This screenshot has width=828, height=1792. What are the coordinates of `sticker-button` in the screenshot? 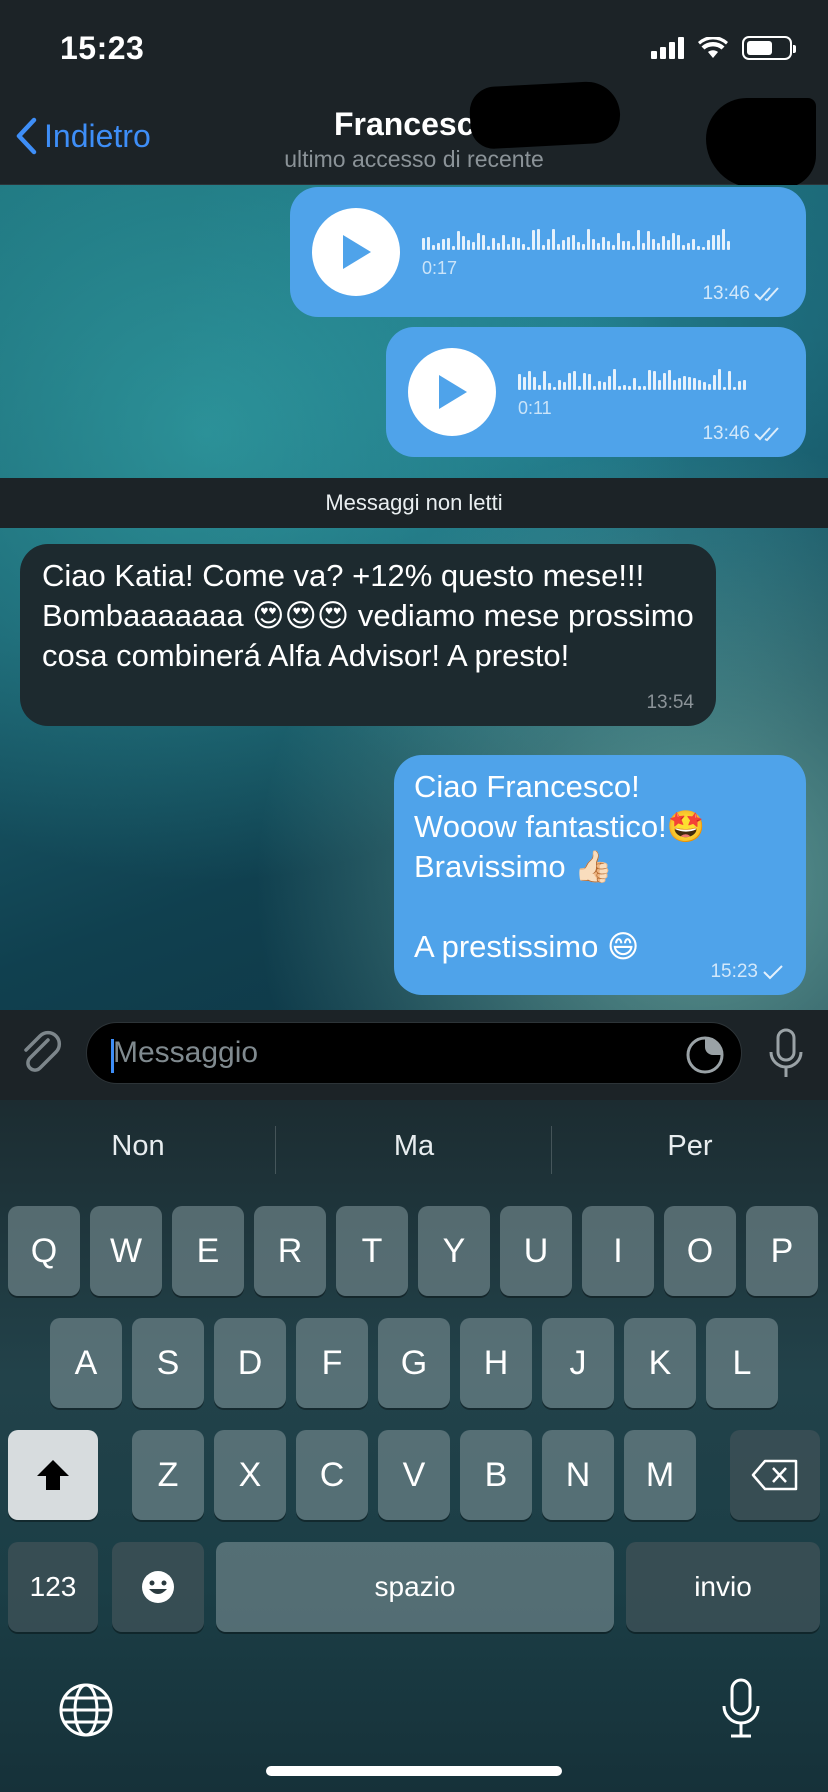 It's located at (705, 1057).